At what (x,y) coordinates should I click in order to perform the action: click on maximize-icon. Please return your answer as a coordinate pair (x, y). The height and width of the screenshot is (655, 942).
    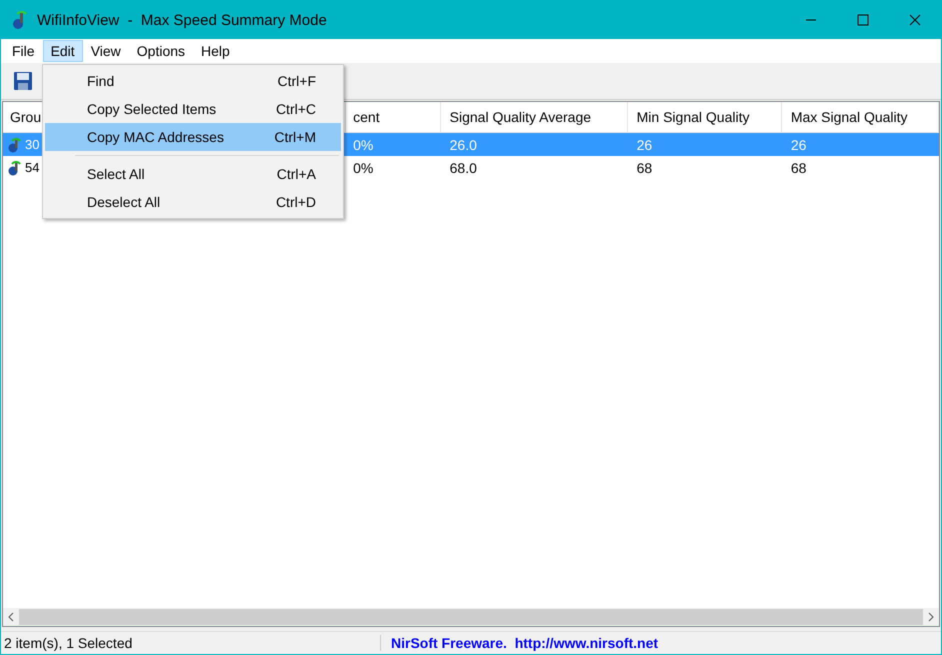
    Looking at the image, I should click on (863, 20).